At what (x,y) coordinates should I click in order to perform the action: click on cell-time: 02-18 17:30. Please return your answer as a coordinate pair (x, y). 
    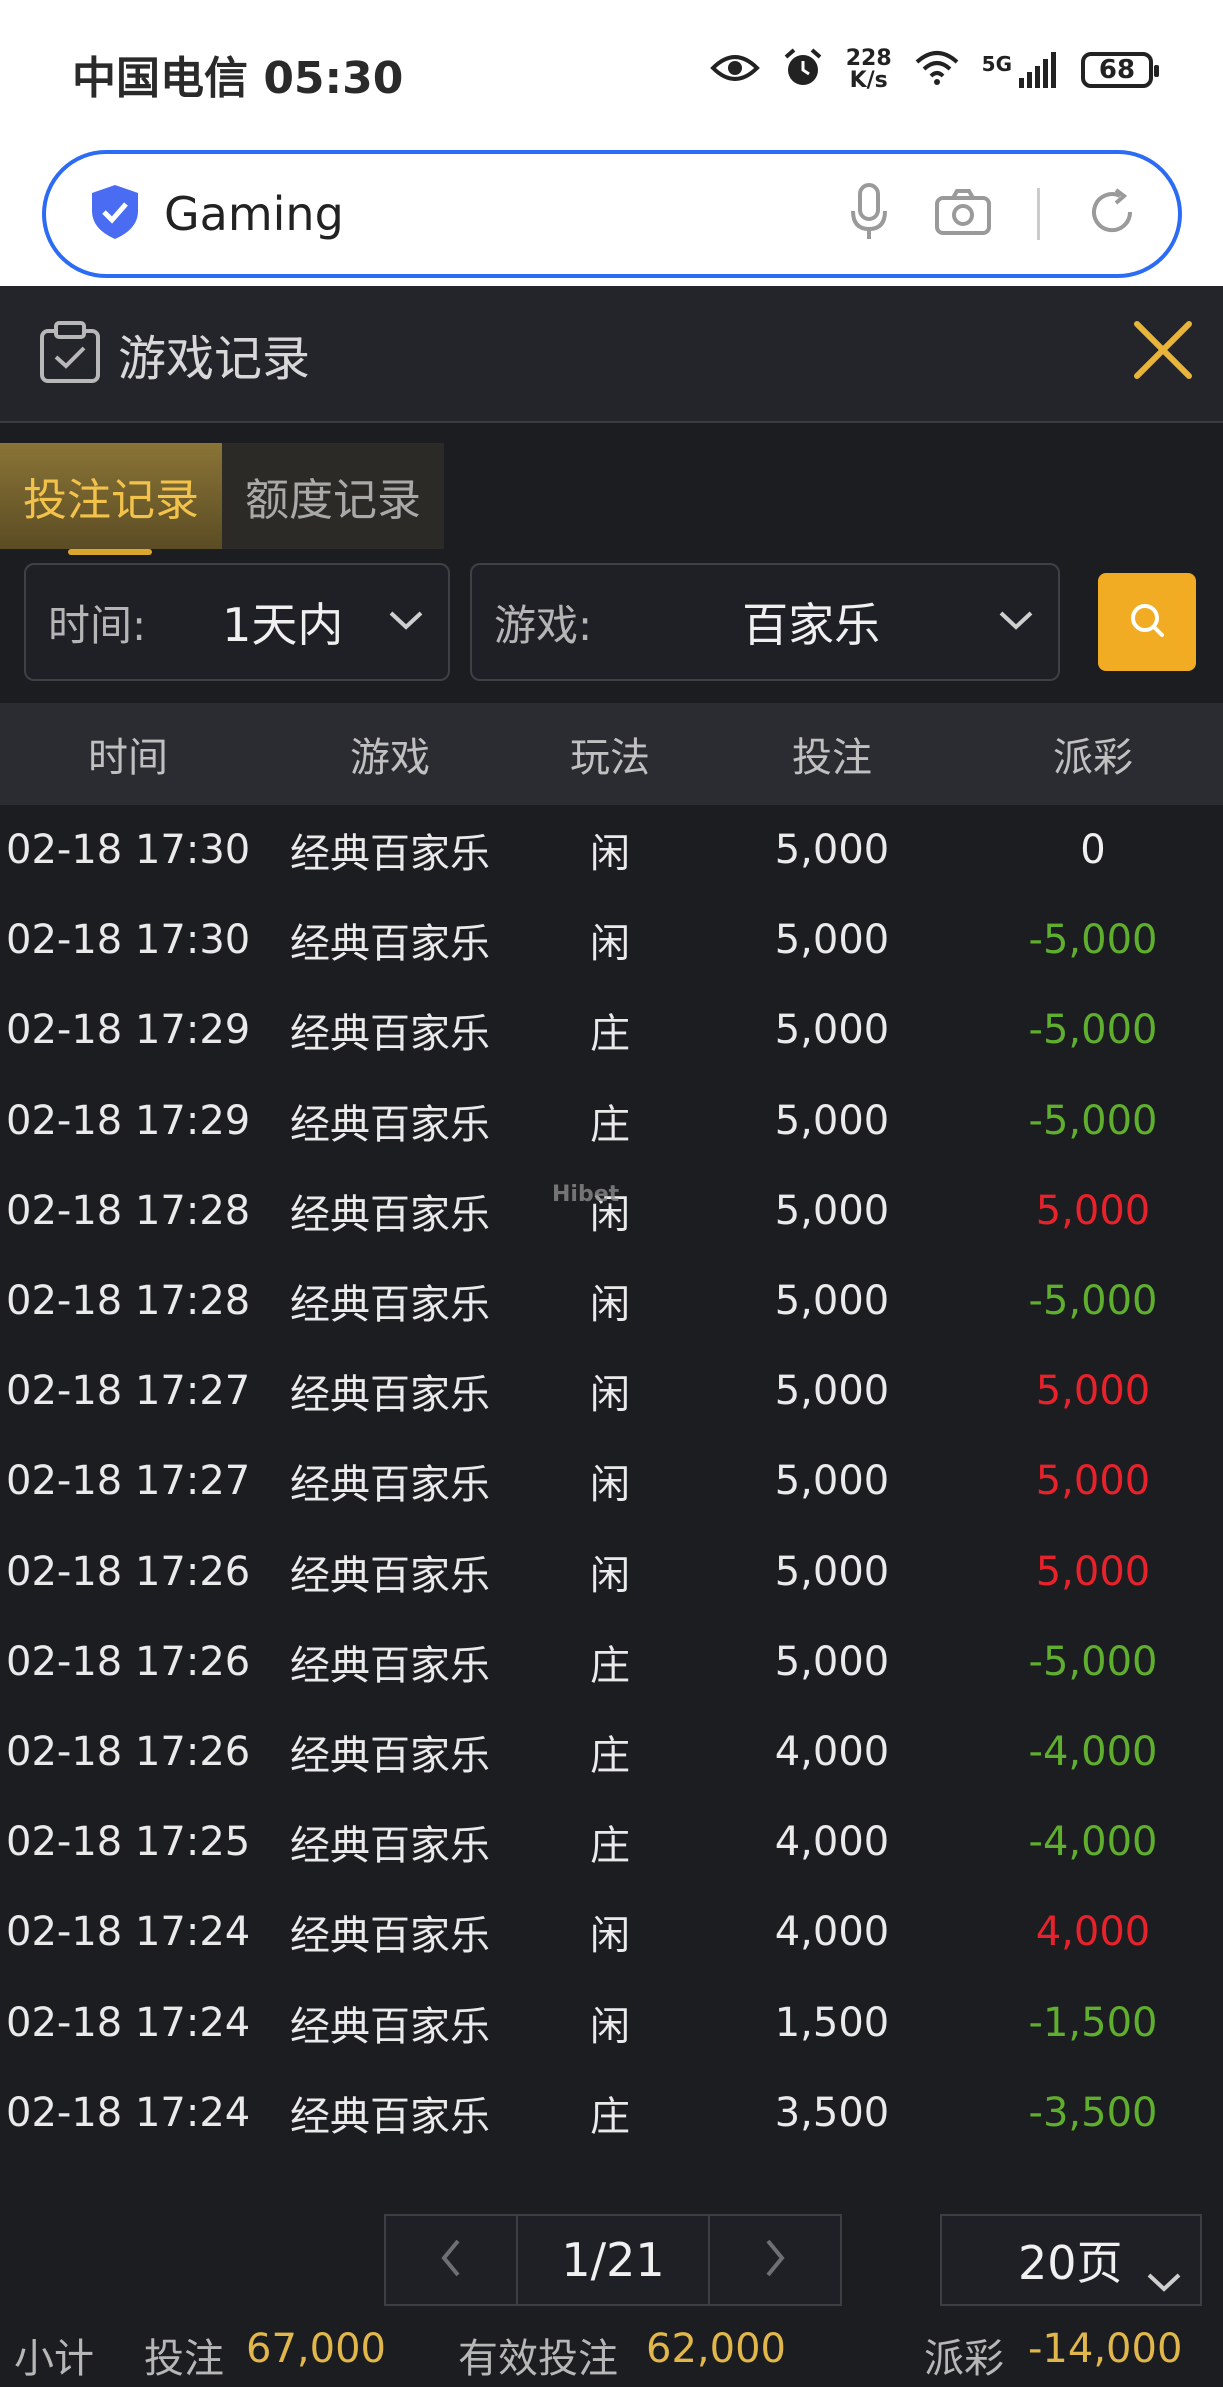
    Looking at the image, I should click on (128, 850).